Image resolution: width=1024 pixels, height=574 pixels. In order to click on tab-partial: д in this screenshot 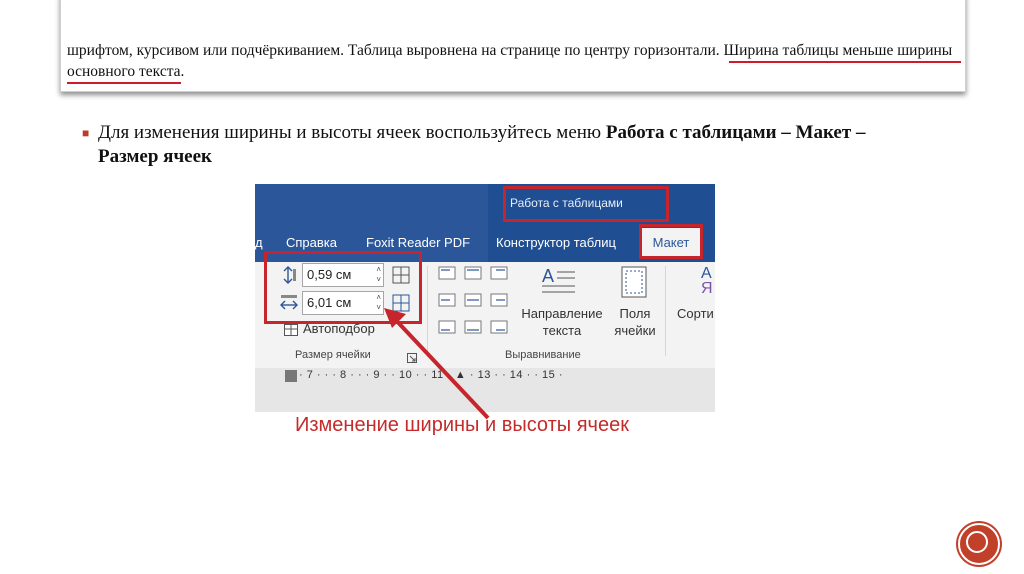, I will do `click(259, 242)`.